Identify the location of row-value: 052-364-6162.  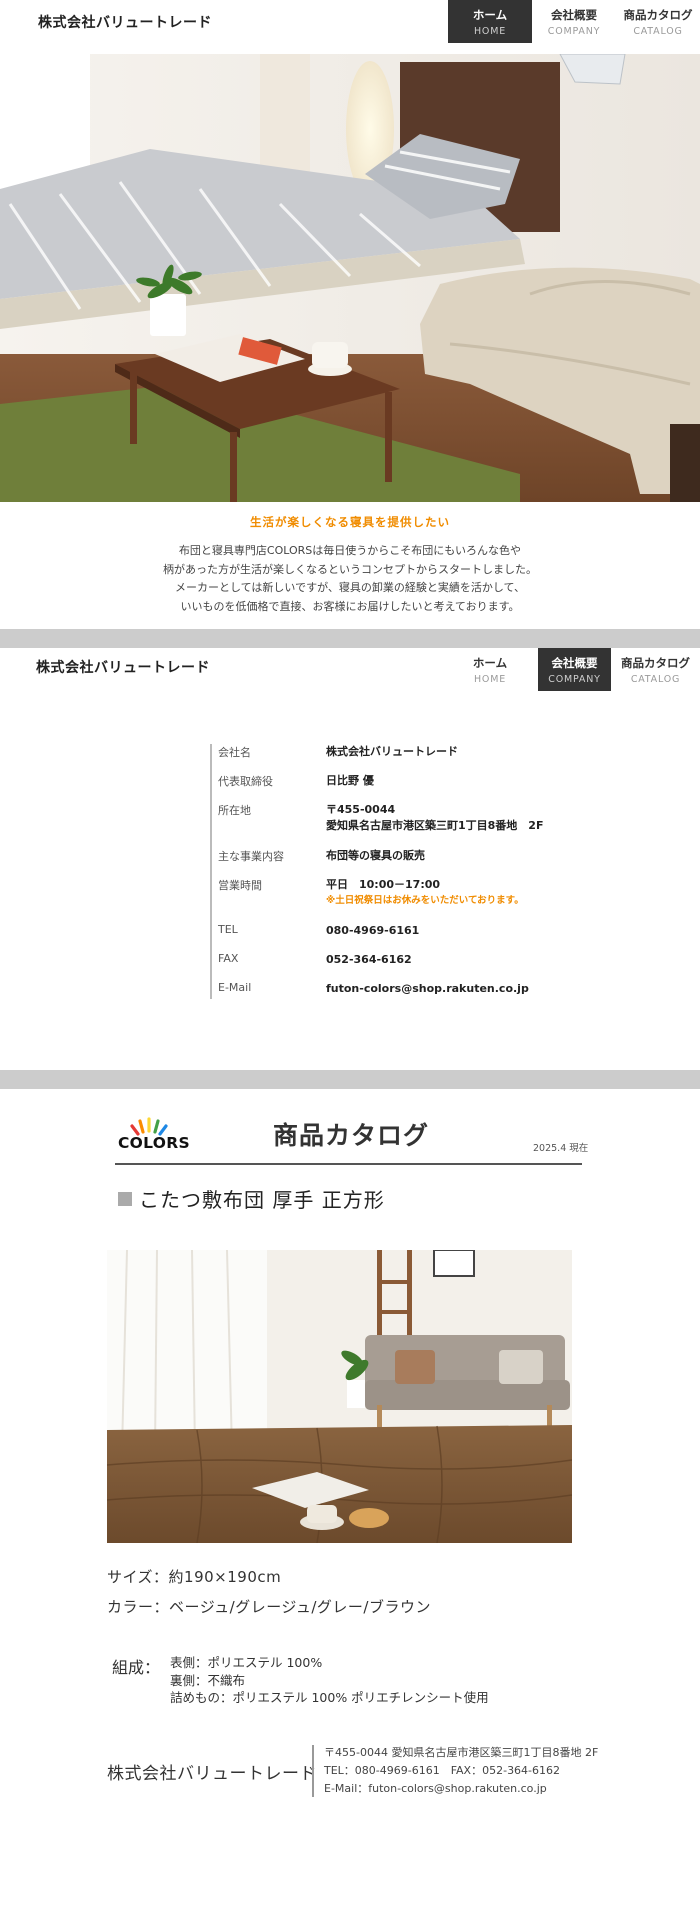
(369, 959).